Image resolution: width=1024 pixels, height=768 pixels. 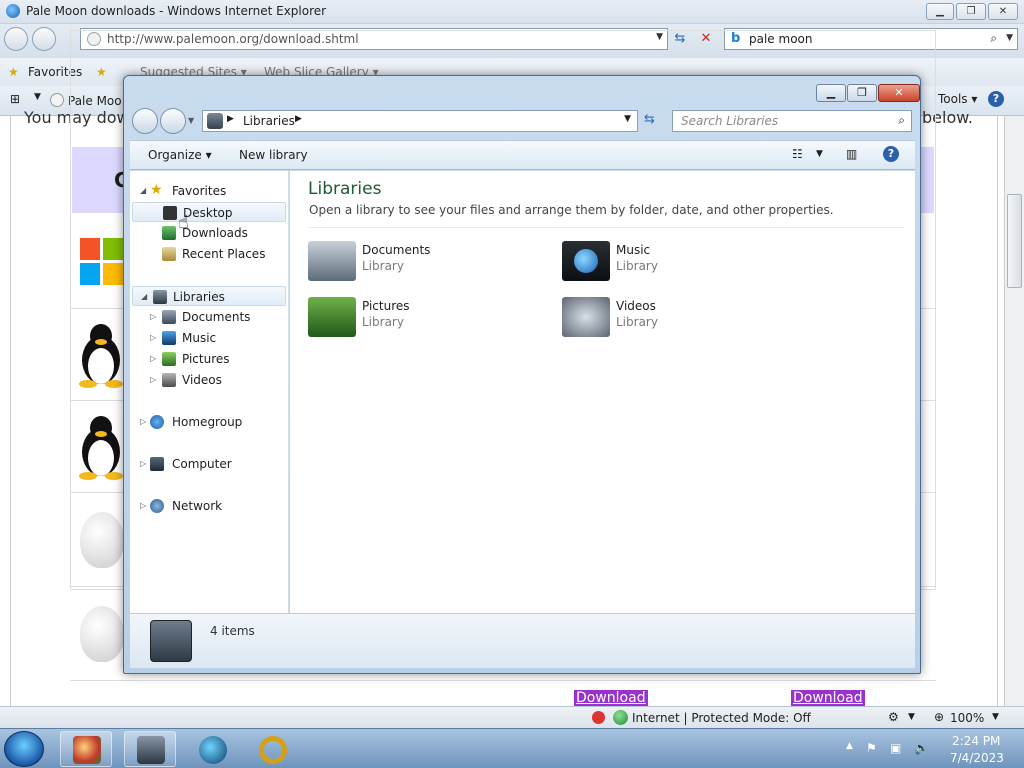 I want to click on taskbar-media-player-button, so click(x=212, y=749).